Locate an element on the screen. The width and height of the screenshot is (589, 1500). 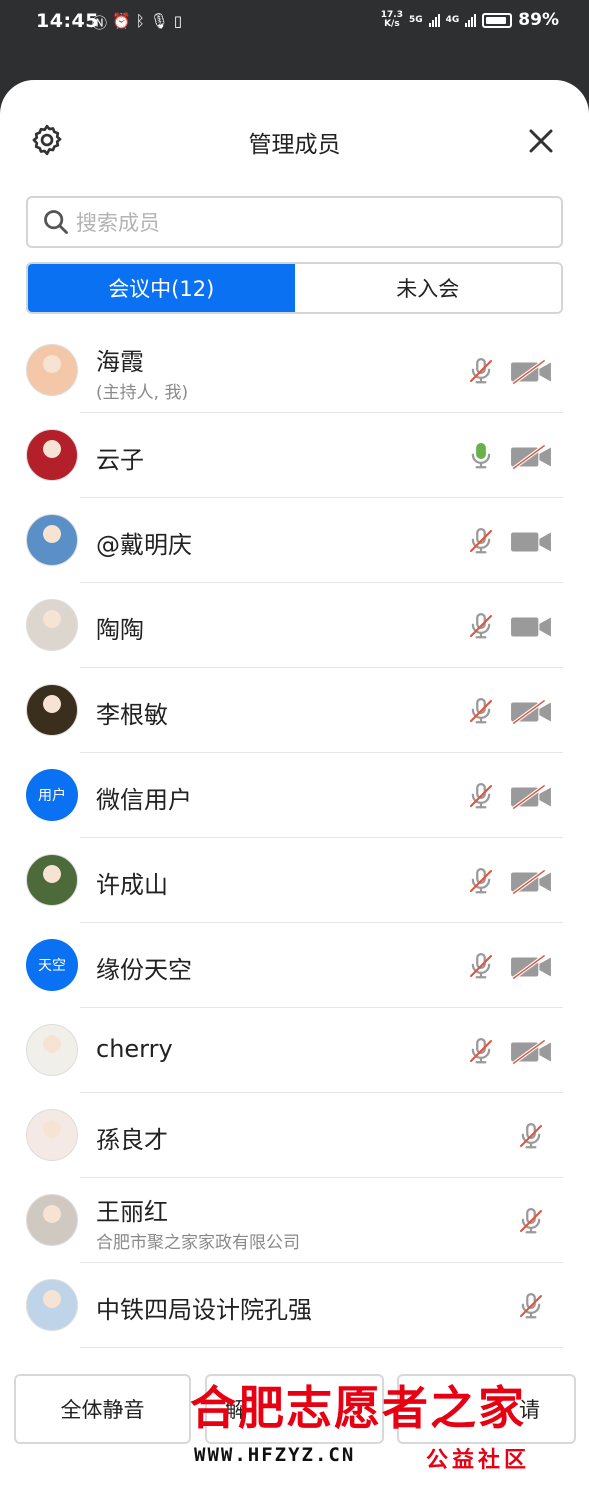
status-bar: 14:45 Ⓝ ⏰ ᛒ 🎙 ▯ 17.3 K/s 5G 4G 89% is located at coordinates (294, 24).